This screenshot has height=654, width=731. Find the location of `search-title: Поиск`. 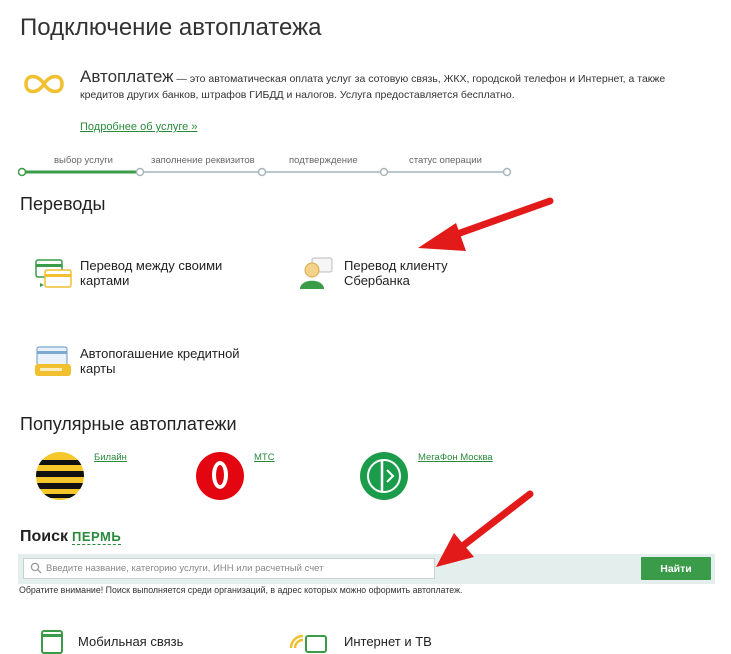

search-title: Поиск is located at coordinates (44, 536).